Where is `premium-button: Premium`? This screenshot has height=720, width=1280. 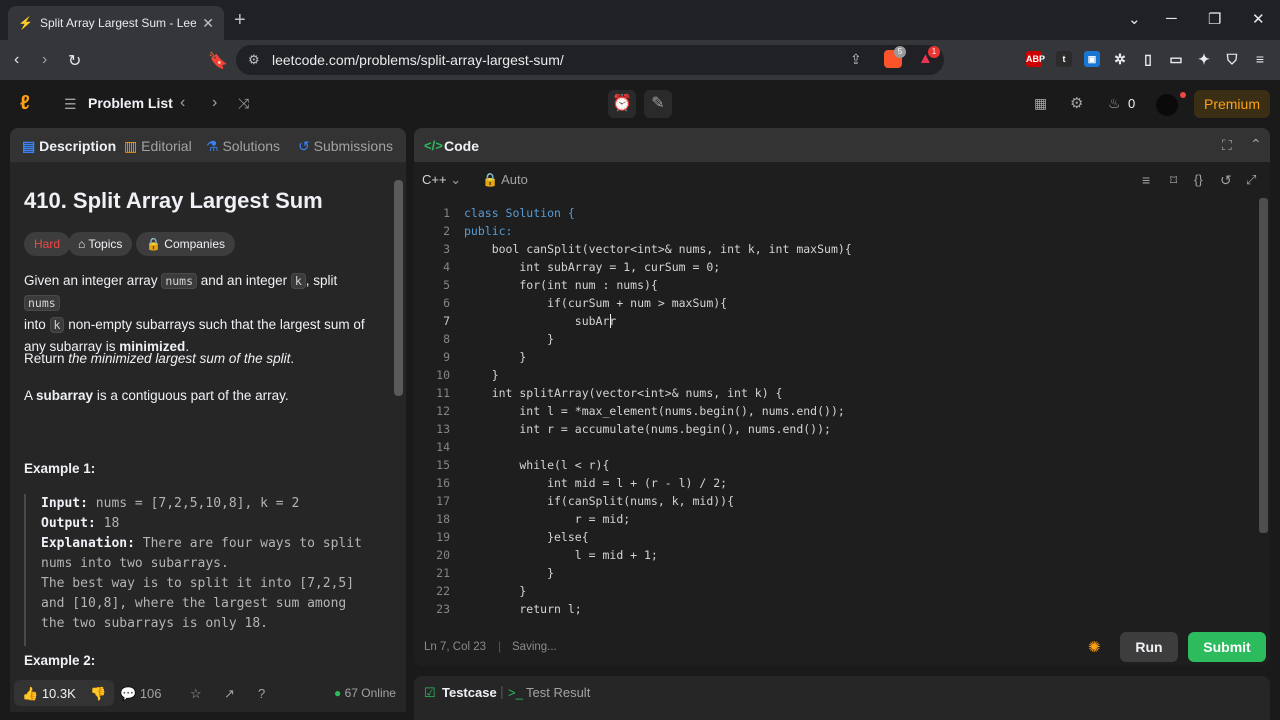
premium-button: Premium is located at coordinates (1232, 104).